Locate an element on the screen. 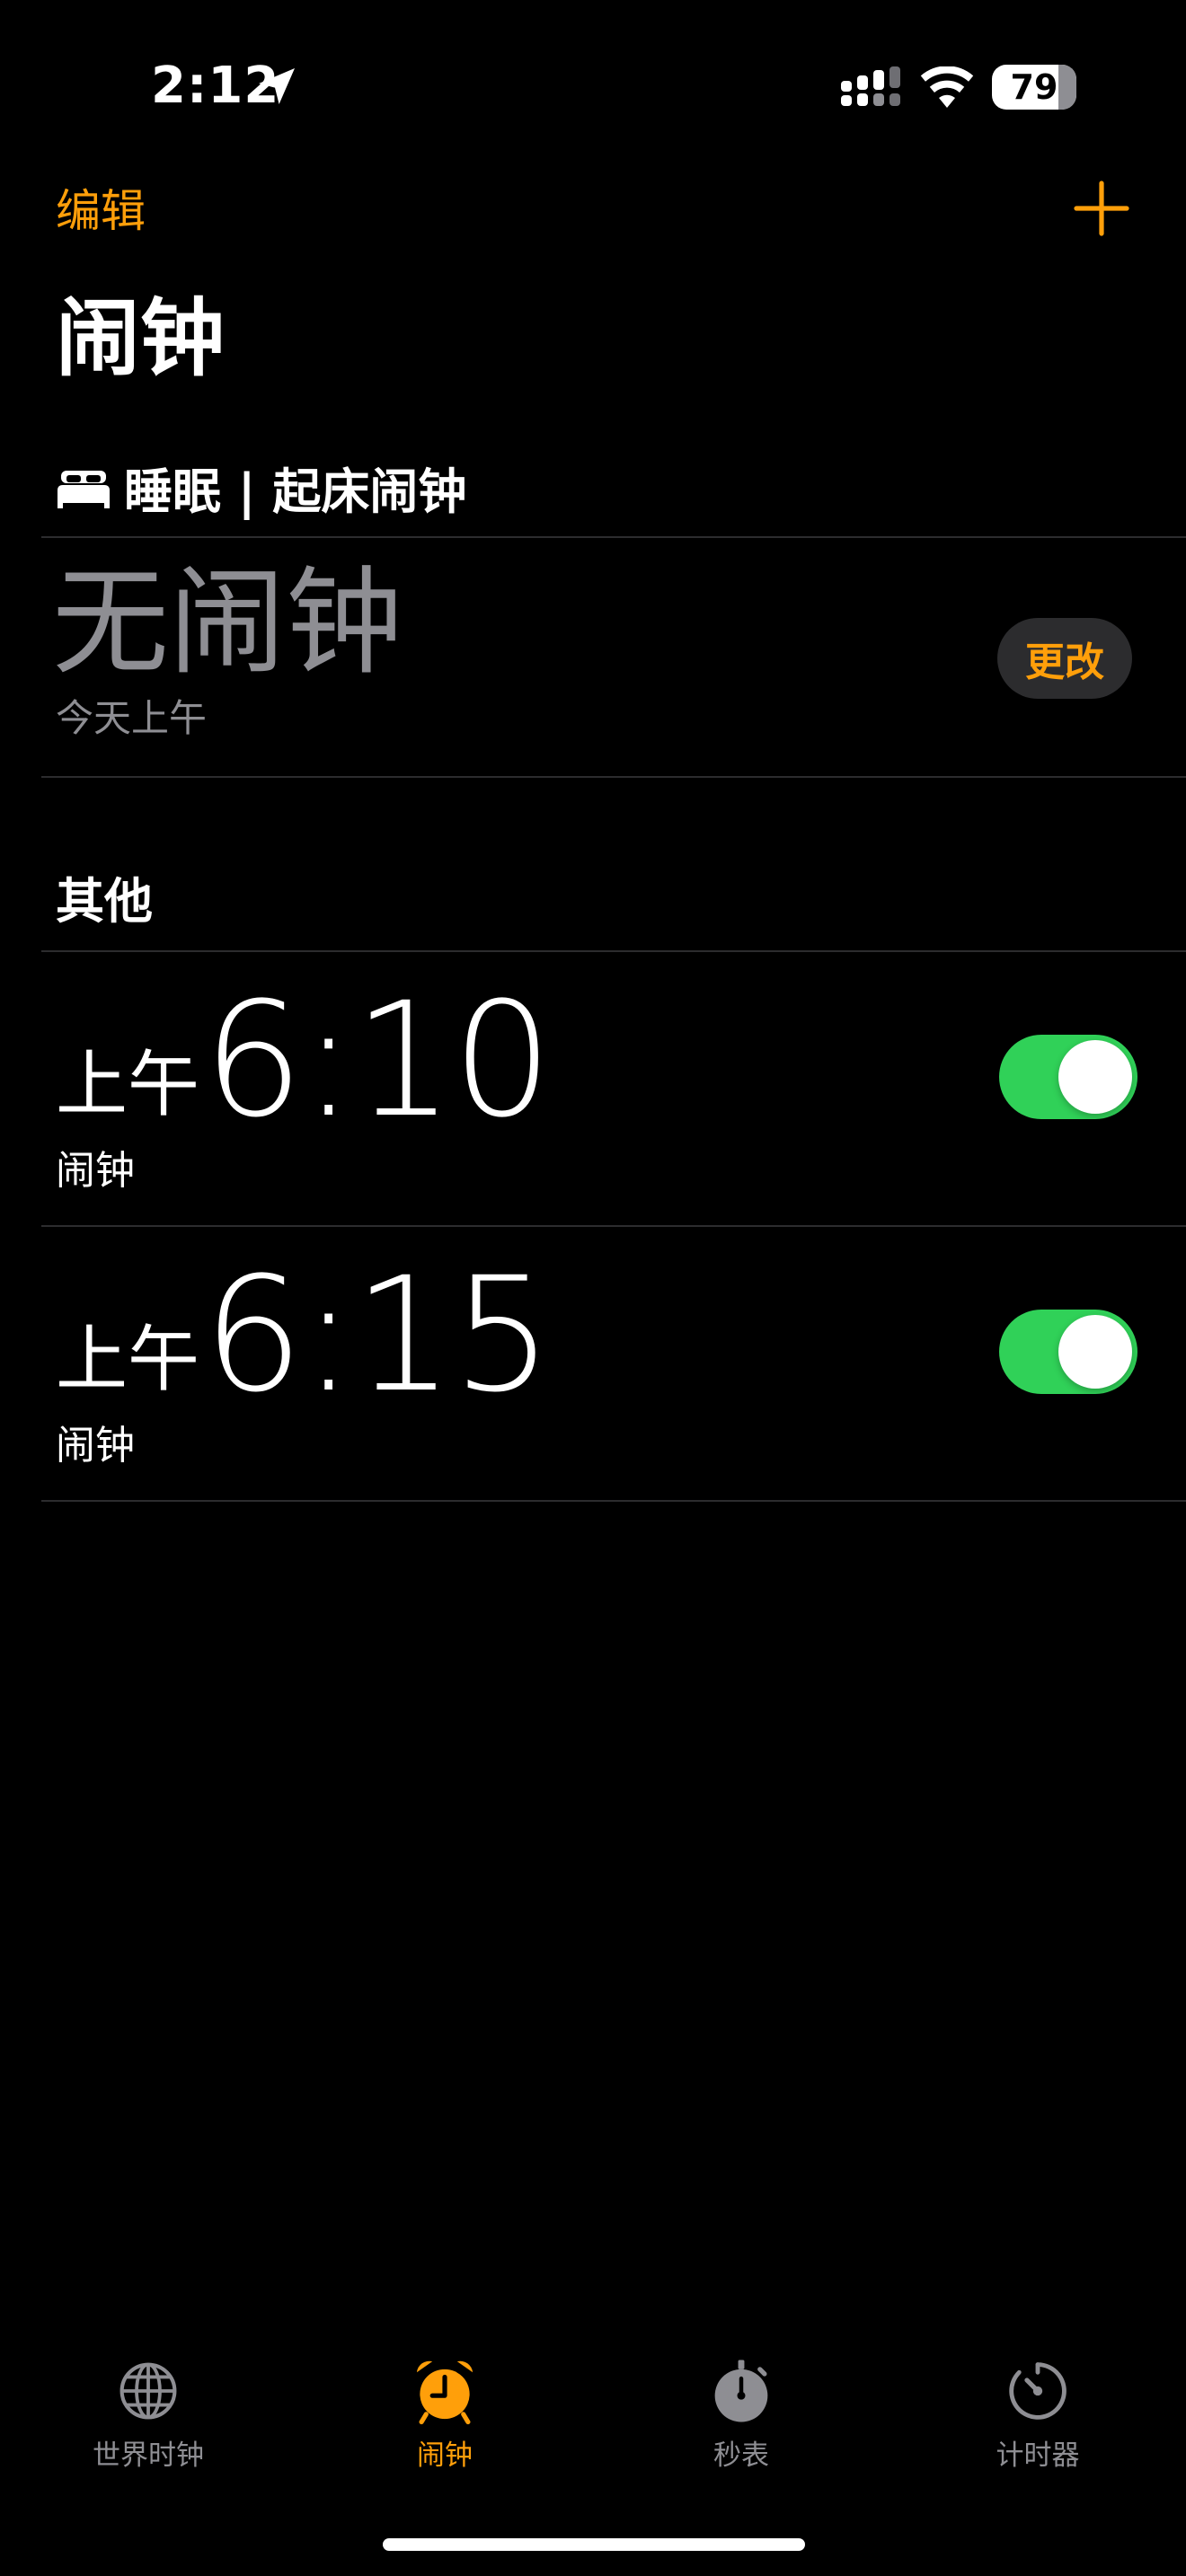 Image resolution: width=1186 pixels, height=2576 pixels. alarm-row: 上午 6:15 闹钟 is located at coordinates (593, 1365).